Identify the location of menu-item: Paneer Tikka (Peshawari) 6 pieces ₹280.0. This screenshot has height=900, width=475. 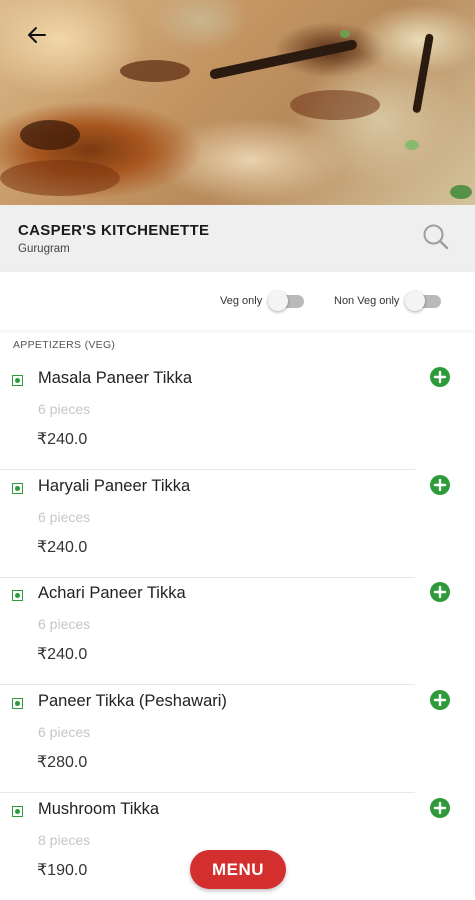
(237, 739).